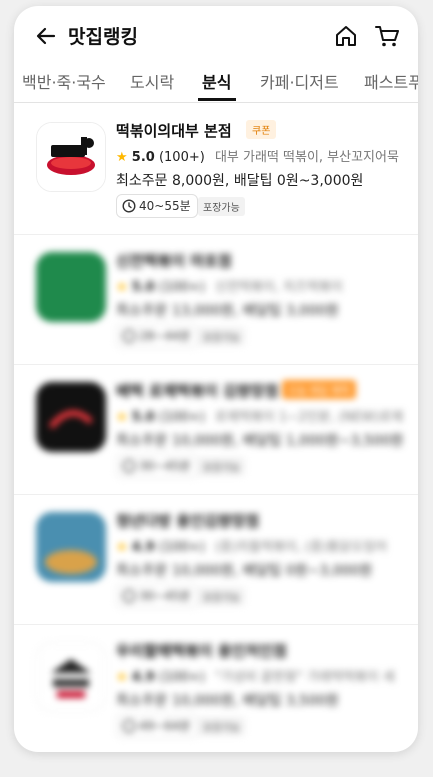 The image size is (433, 777). What do you see at coordinates (201, 650) in the screenshot?
I see `store-name: 우리할매떡볶이 용인처인점` at bounding box center [201, 650].